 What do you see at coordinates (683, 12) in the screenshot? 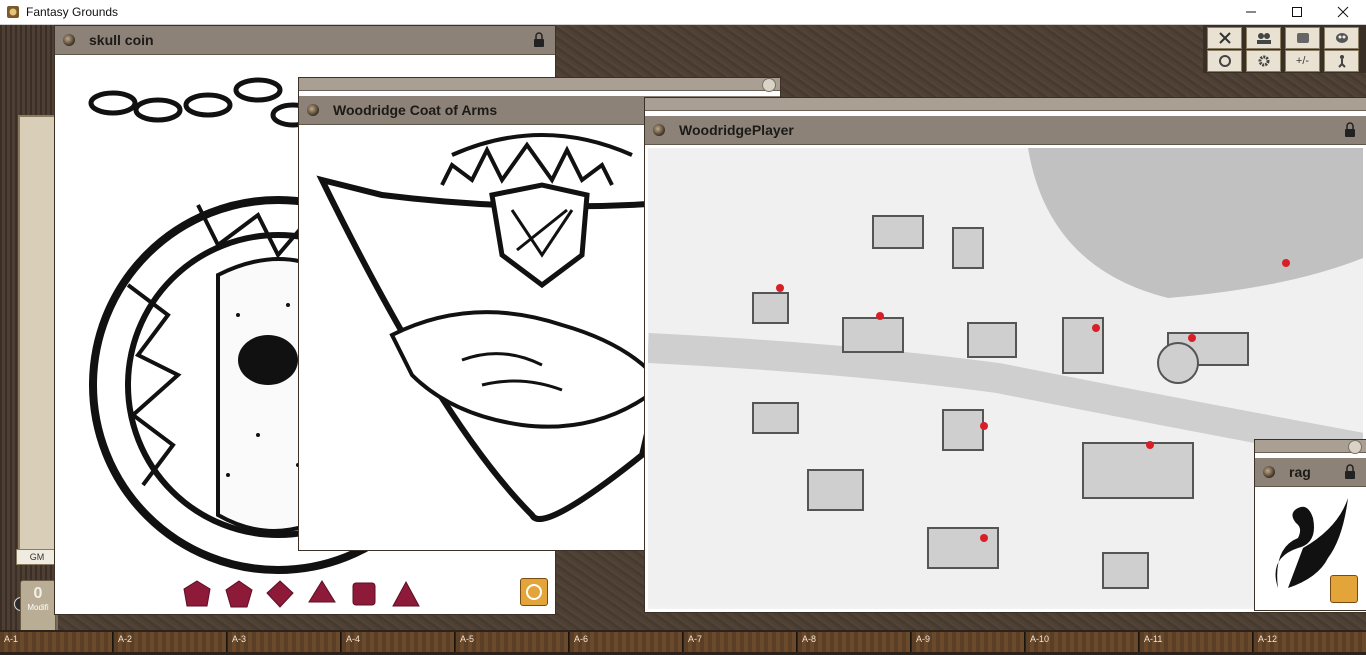
I see `window-title-bar: Fantasy Grounds` at bounding box center [683, 12].